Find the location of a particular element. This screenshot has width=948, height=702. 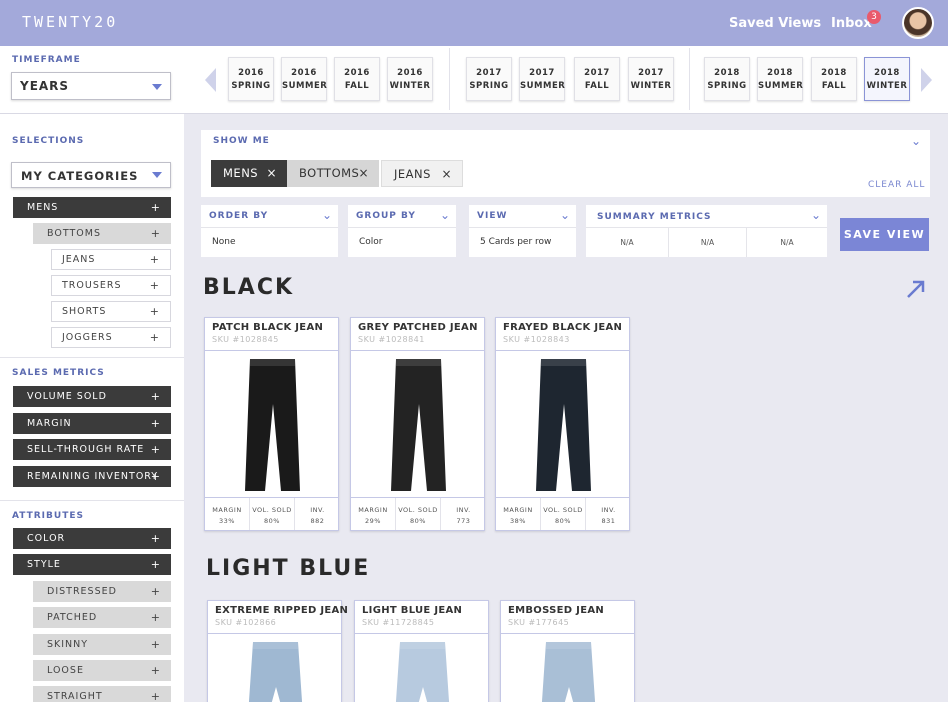

season-button: 2016 SPRING is located at coordinates (251, 79).